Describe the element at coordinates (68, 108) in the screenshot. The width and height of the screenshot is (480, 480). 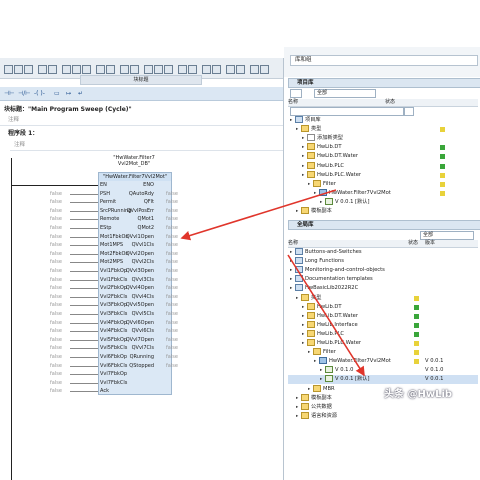
I see `block-title: 块标题："Main Program Sweep (Cycle)"` at that location.